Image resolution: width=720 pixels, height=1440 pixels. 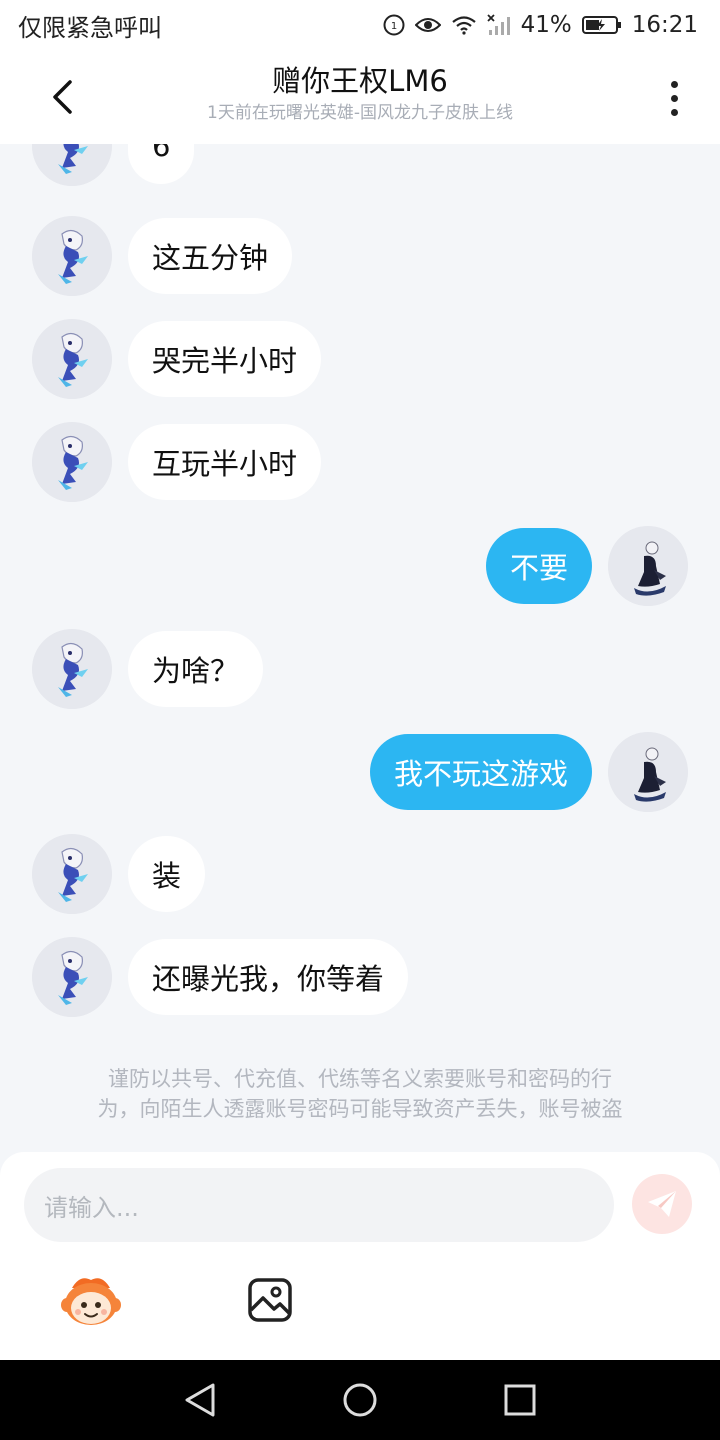 I want to click on triangle-back-icon, so click(x=200, y=1400).